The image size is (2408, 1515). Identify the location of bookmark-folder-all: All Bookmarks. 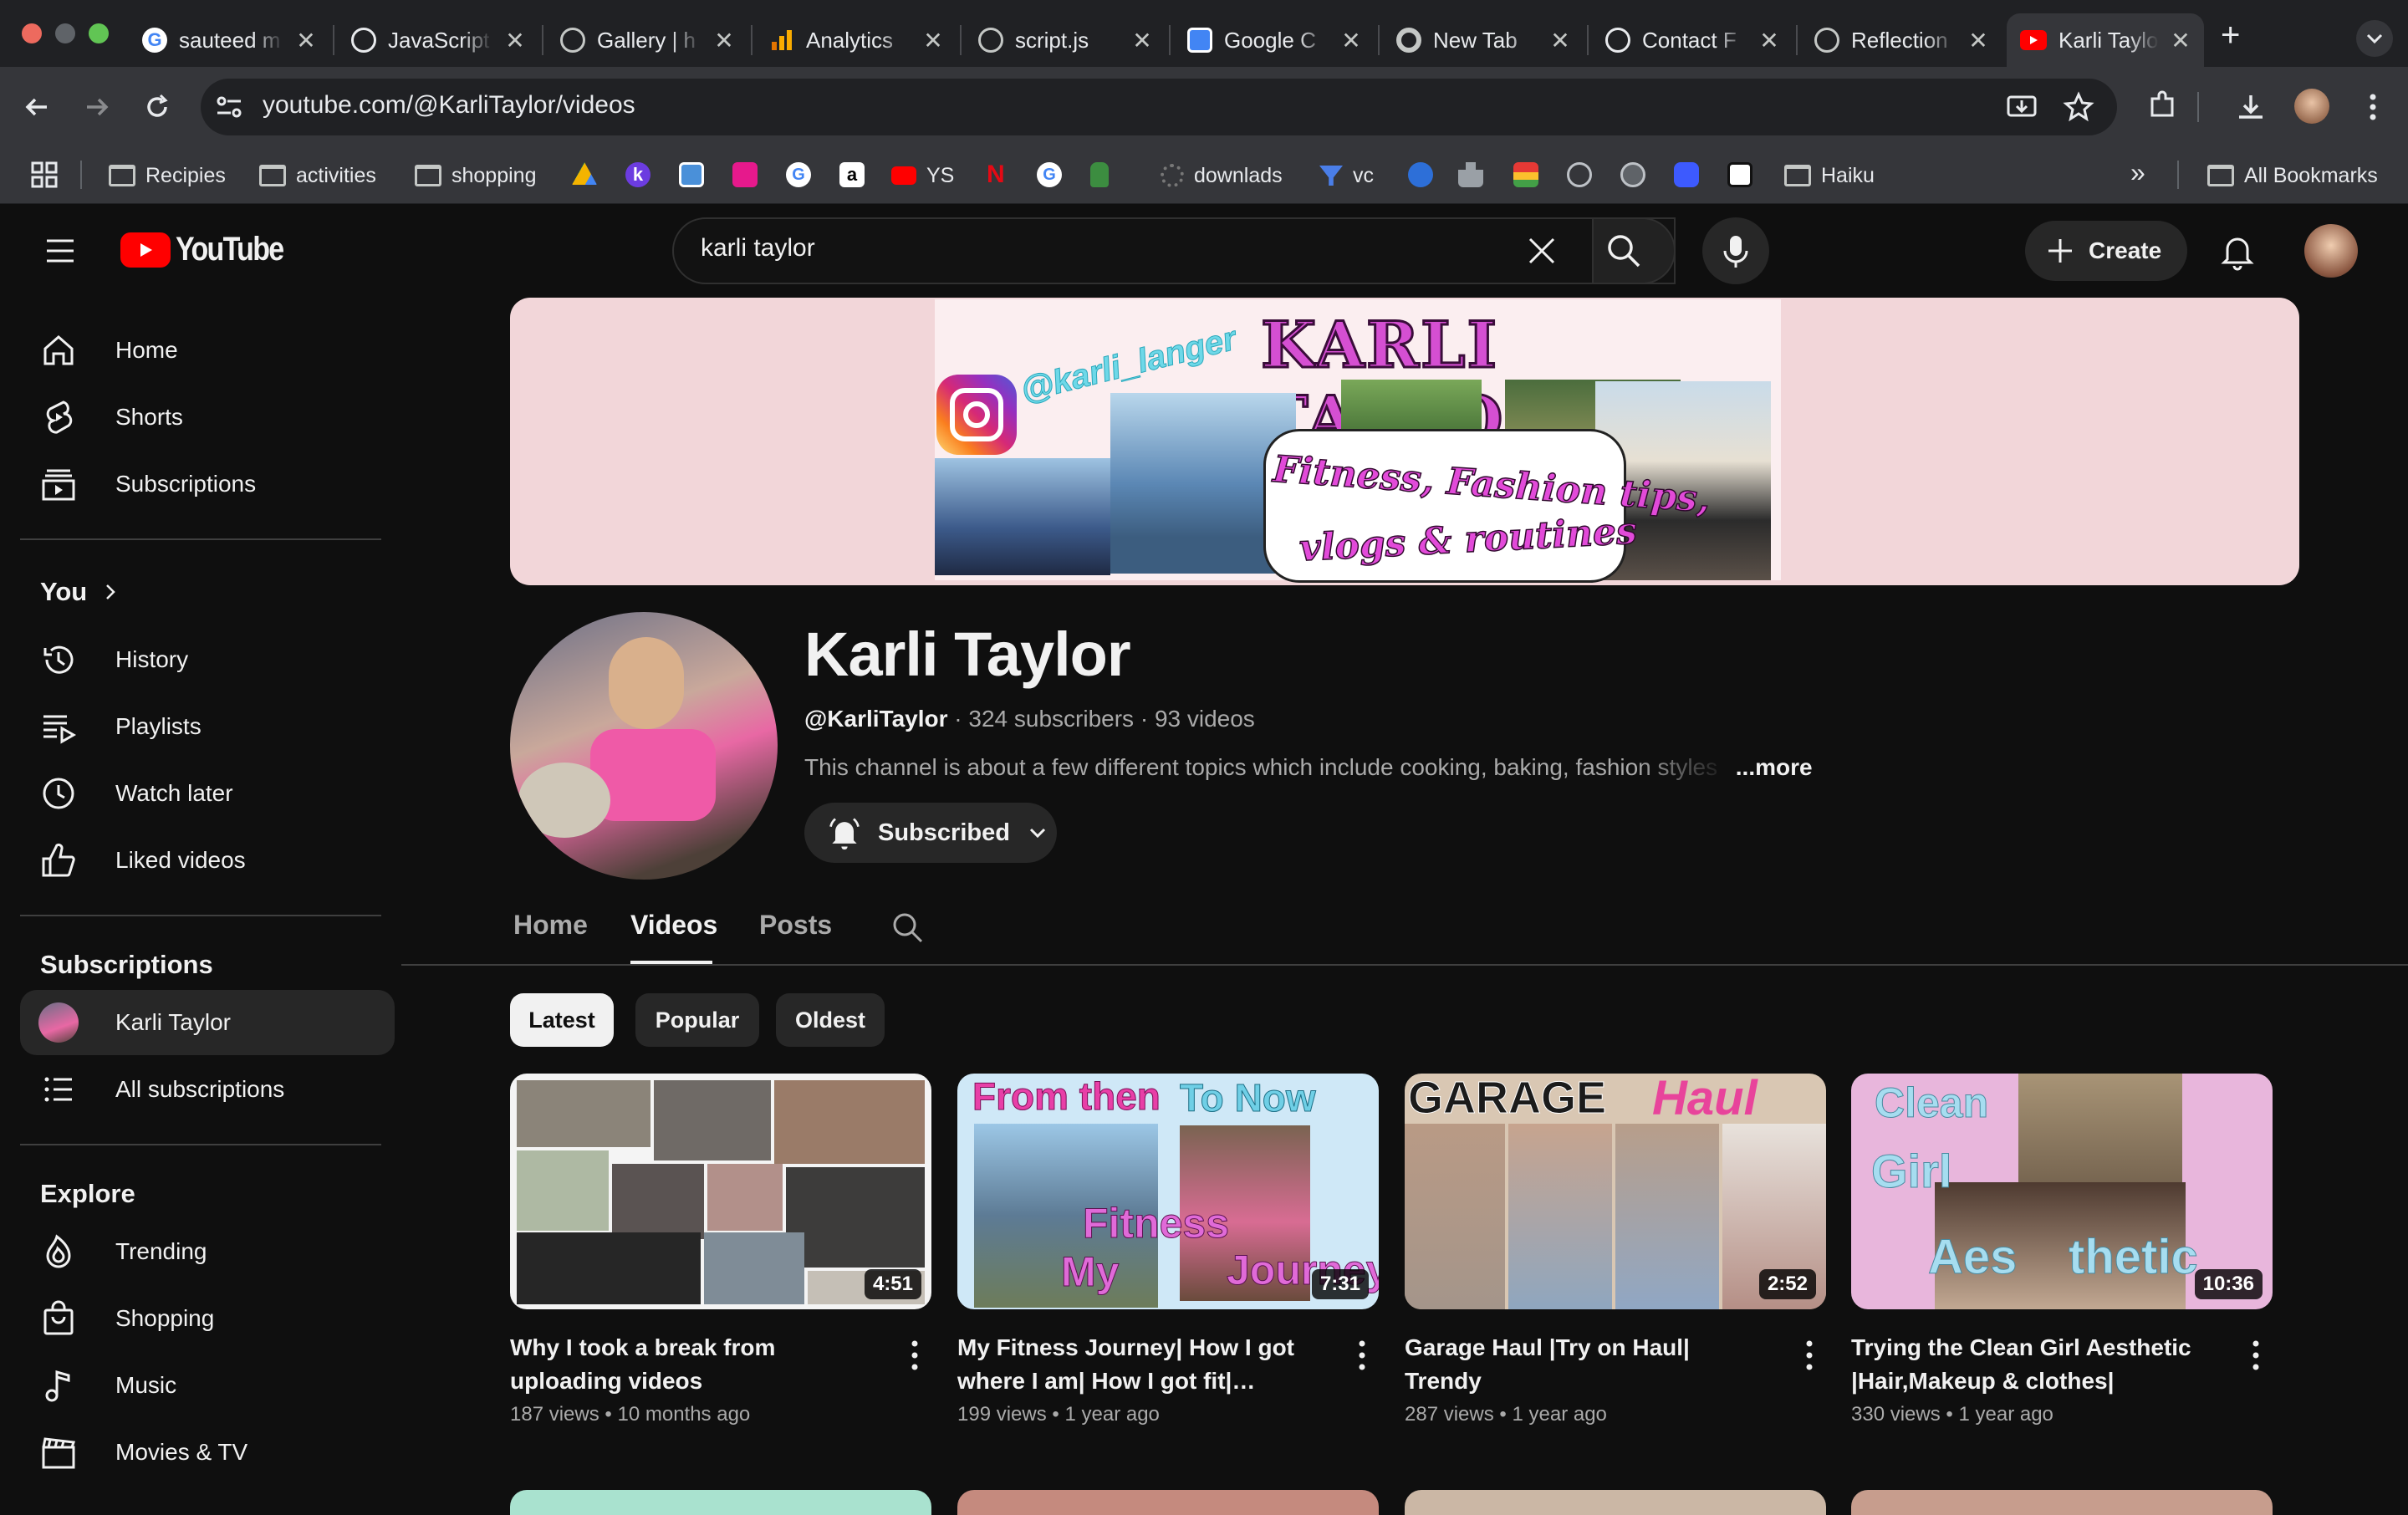
(2292, 175).